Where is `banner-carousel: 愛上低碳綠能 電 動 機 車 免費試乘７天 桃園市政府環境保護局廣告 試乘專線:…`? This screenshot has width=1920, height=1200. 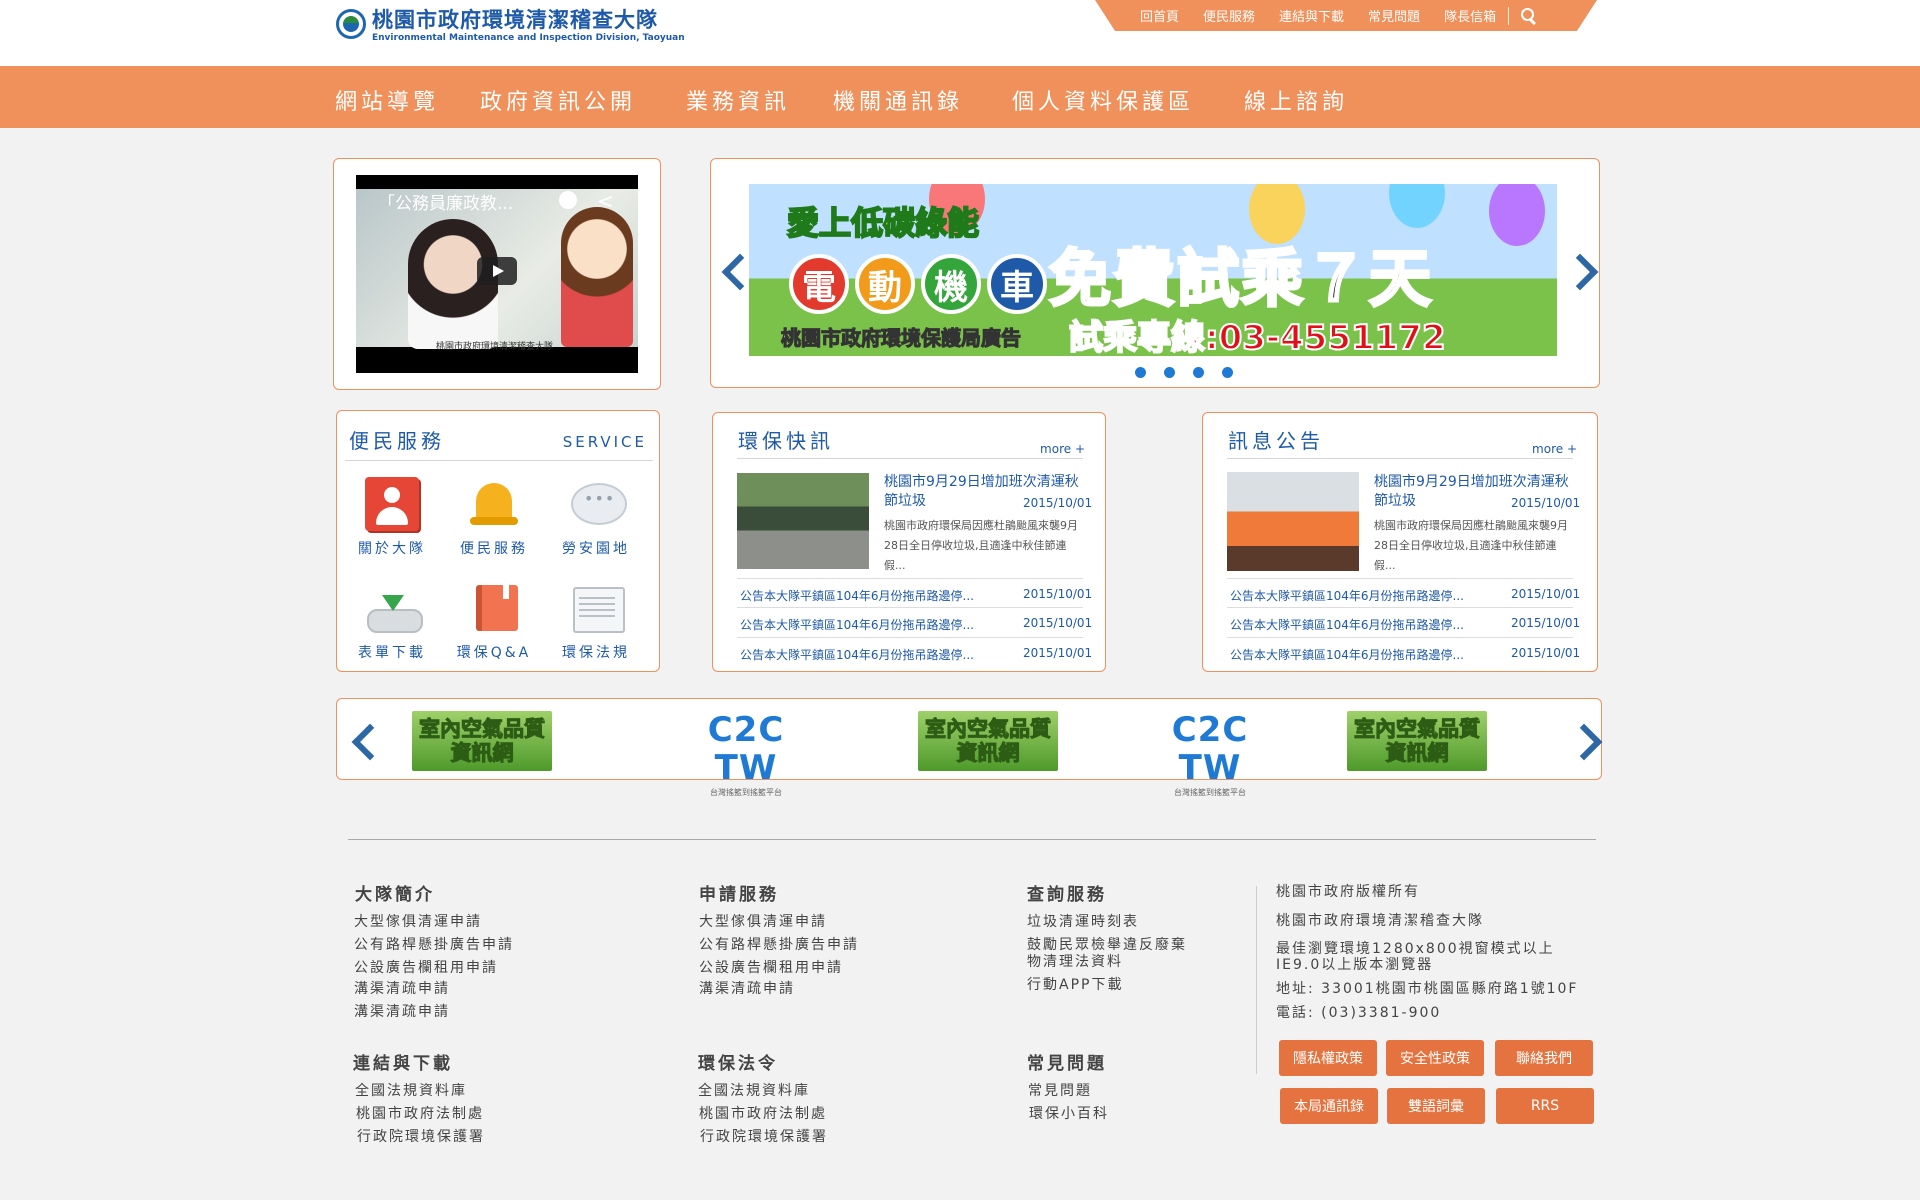 banner-carousel: 愛上低碳綠能 電 動 機 車 免費試乘７天 桃園市政府環境保護局廣告 試乘專線:… is located at coordinates (1155, 273).